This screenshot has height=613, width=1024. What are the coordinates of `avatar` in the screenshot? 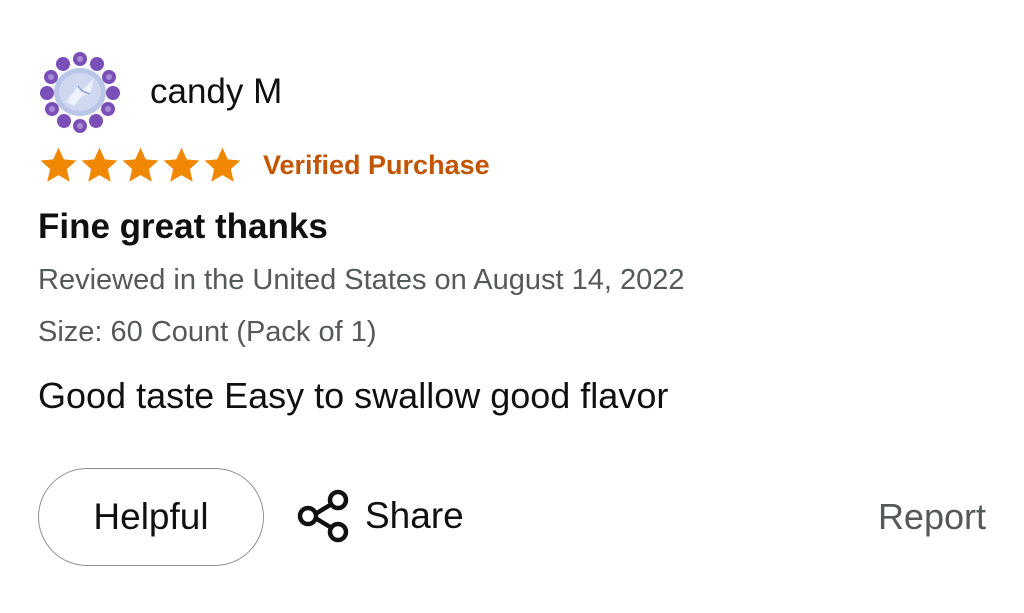 It's located at (80, 92).